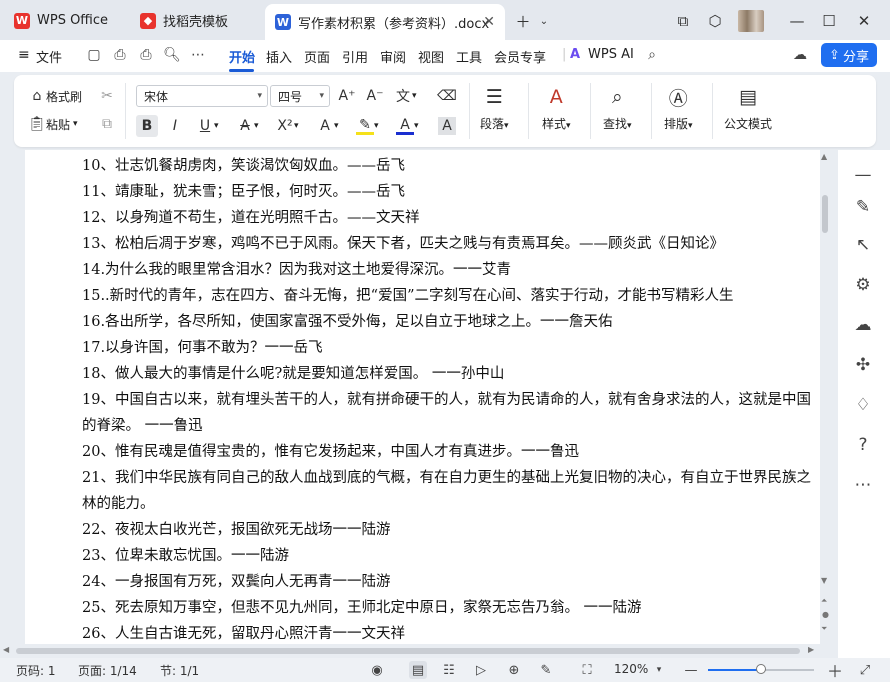 Image resolution: width=890 pixels, height=682 pixels. Describe the element at coordinates (375, 96) in the screenshot. I see `shrink-font-button: A⁻` at that location.